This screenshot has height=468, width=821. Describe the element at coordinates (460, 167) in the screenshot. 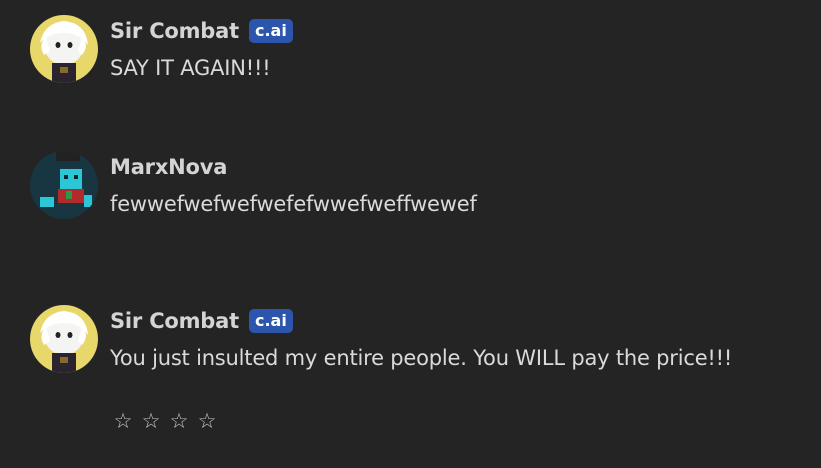

I see `message-header: MarxNova` at that location.